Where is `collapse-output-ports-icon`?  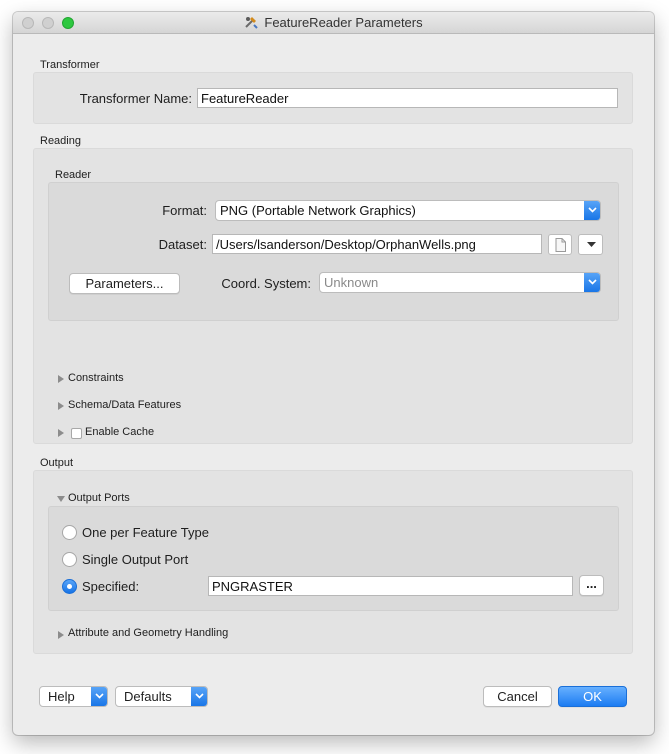
collapse-output-ports-icon is located at coordinates (61, 499).